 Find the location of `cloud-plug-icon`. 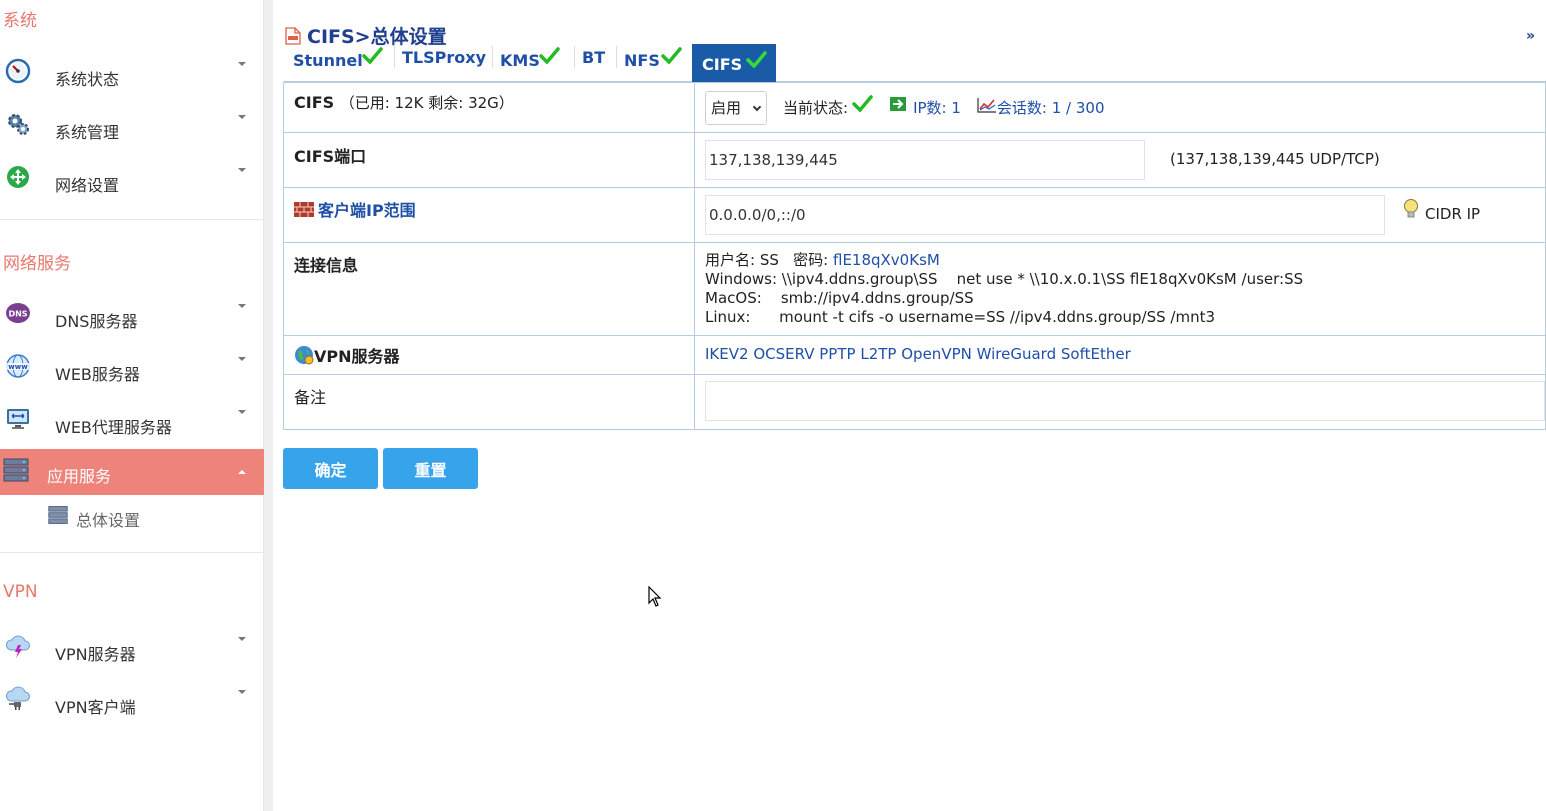

cloud-plug-icon is located at coordinates (17, 698).